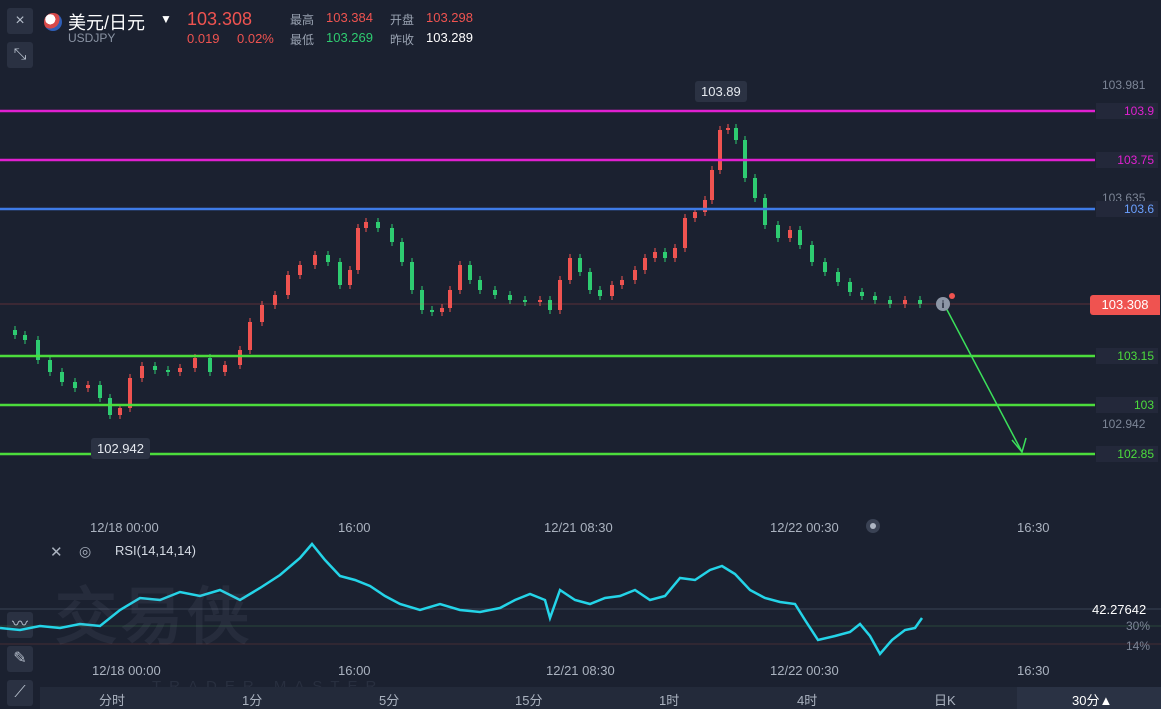 This screenshot has width=1161, height=709. I want to click on rsi-level-30: 30%, so click(1138, 626).